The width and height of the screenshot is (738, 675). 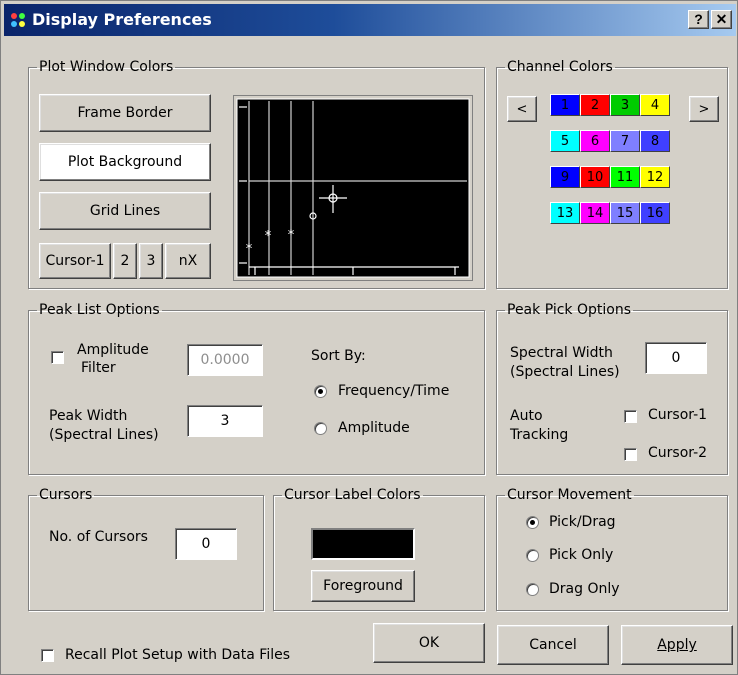 I want to click on channel-color-swatch-3: 3, so click(x=625, y=105).